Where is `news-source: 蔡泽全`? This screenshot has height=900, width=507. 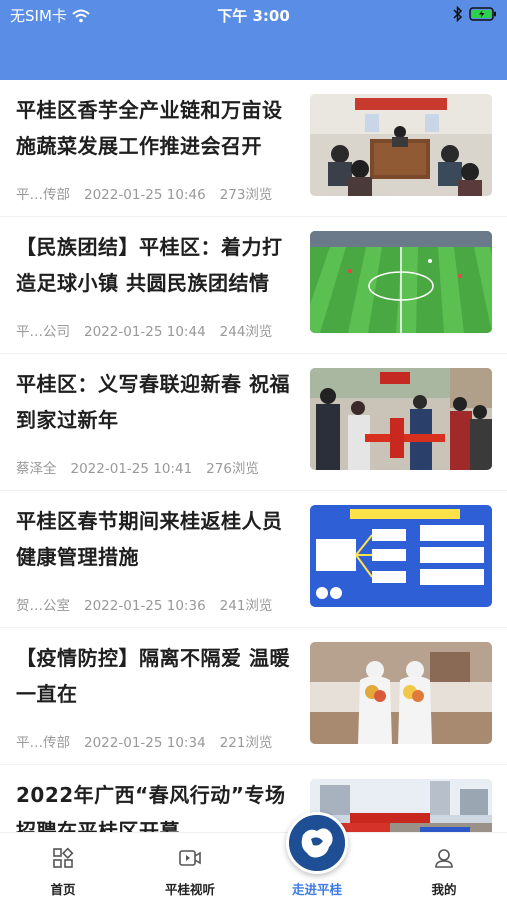
news-source: 蔡泽全 is located at coordinates (36, 469).